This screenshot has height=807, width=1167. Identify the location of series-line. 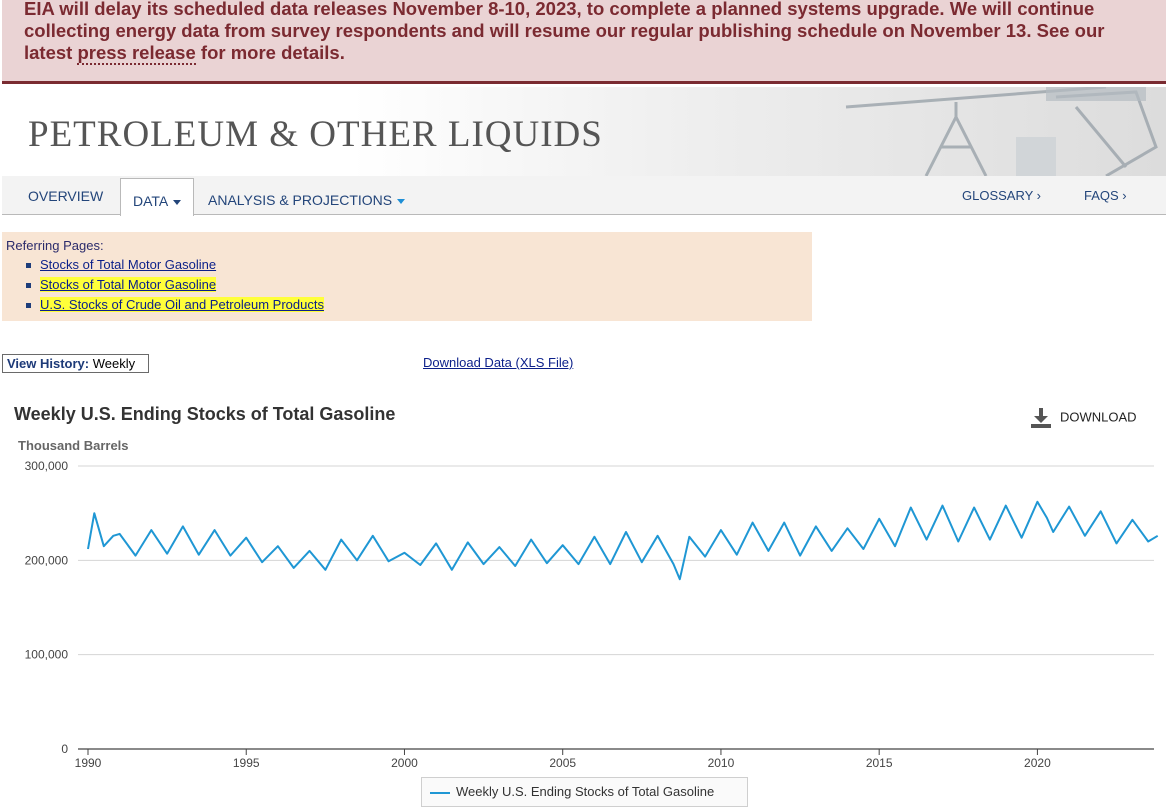
(623, 540).